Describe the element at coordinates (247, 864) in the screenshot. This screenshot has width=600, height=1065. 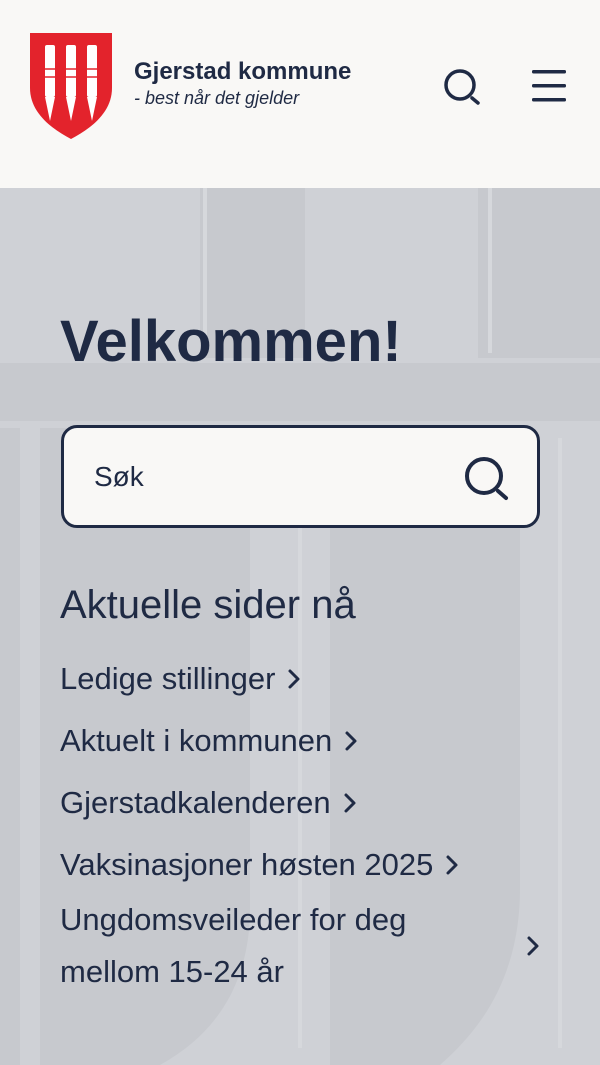
I see `link-label: Vaksinasjoner høsten 2025` at that location.